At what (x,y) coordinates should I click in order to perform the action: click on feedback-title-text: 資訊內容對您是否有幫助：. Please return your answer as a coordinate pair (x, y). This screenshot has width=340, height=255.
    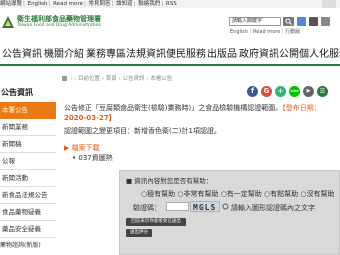
    Looking at the image, I should click on (173, 181).